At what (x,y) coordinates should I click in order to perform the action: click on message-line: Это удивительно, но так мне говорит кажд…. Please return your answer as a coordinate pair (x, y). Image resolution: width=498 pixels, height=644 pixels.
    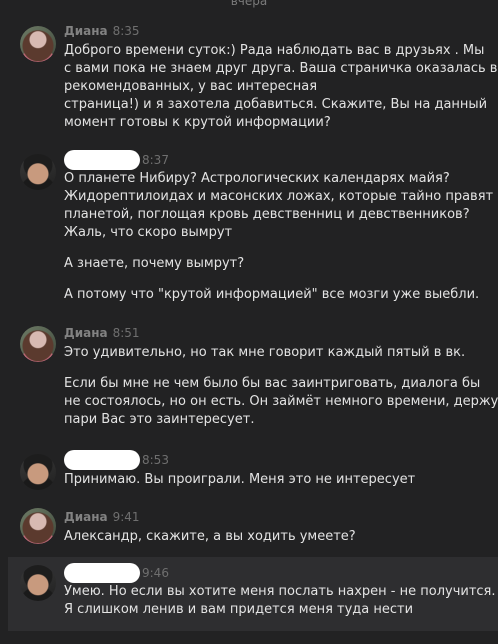
    Looking at the image, I should click on (265, 352).